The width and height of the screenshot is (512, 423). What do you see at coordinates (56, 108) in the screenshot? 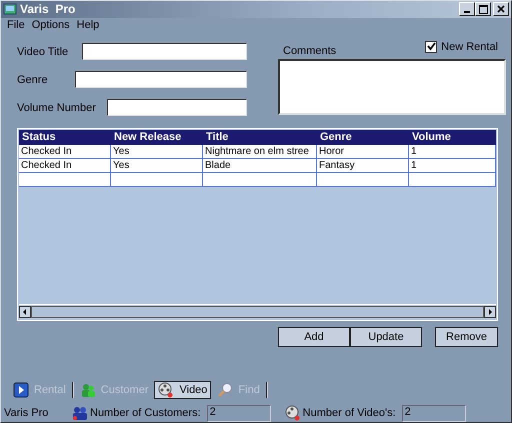
I see `field-label: Volume Number` at bounding box center [56, 108].